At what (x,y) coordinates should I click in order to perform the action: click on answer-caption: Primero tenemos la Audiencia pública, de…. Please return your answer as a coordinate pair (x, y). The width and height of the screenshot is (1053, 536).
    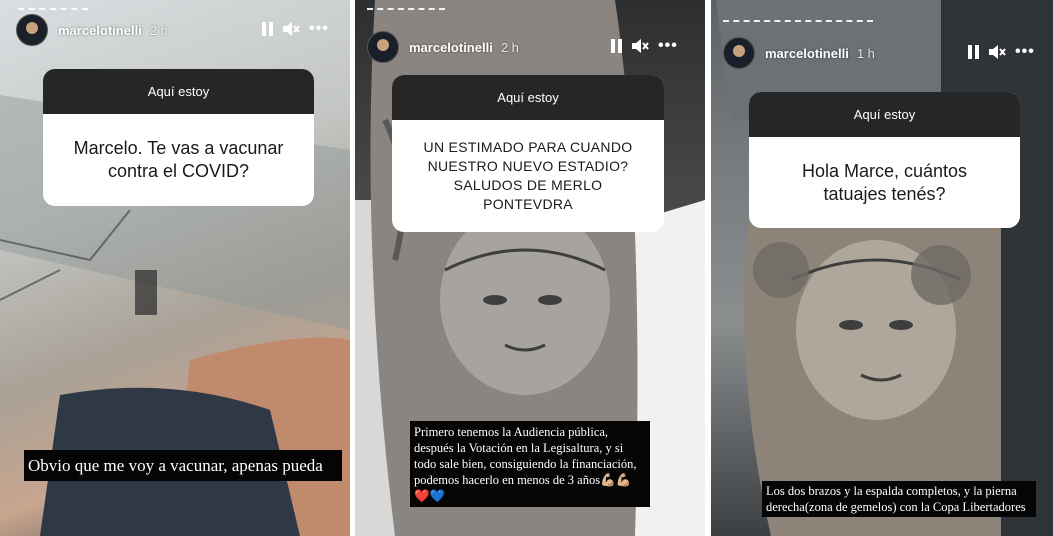
    Looking at the image, I should click on (530, 464).